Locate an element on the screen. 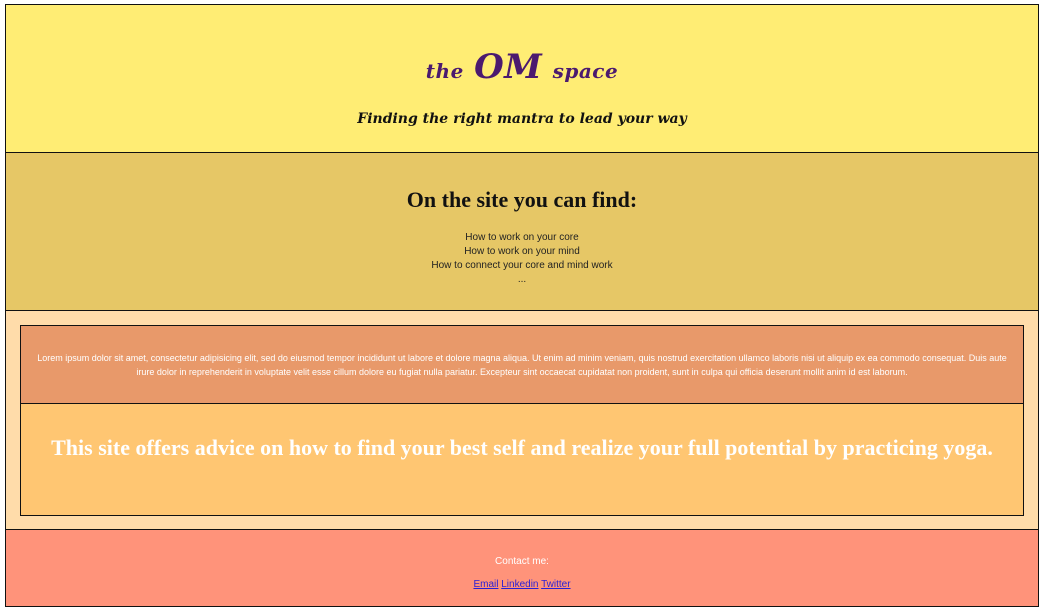 The width and height of the screenshot is (1046, 614). site-logo: the OM space is located at coordinates (522, 67).